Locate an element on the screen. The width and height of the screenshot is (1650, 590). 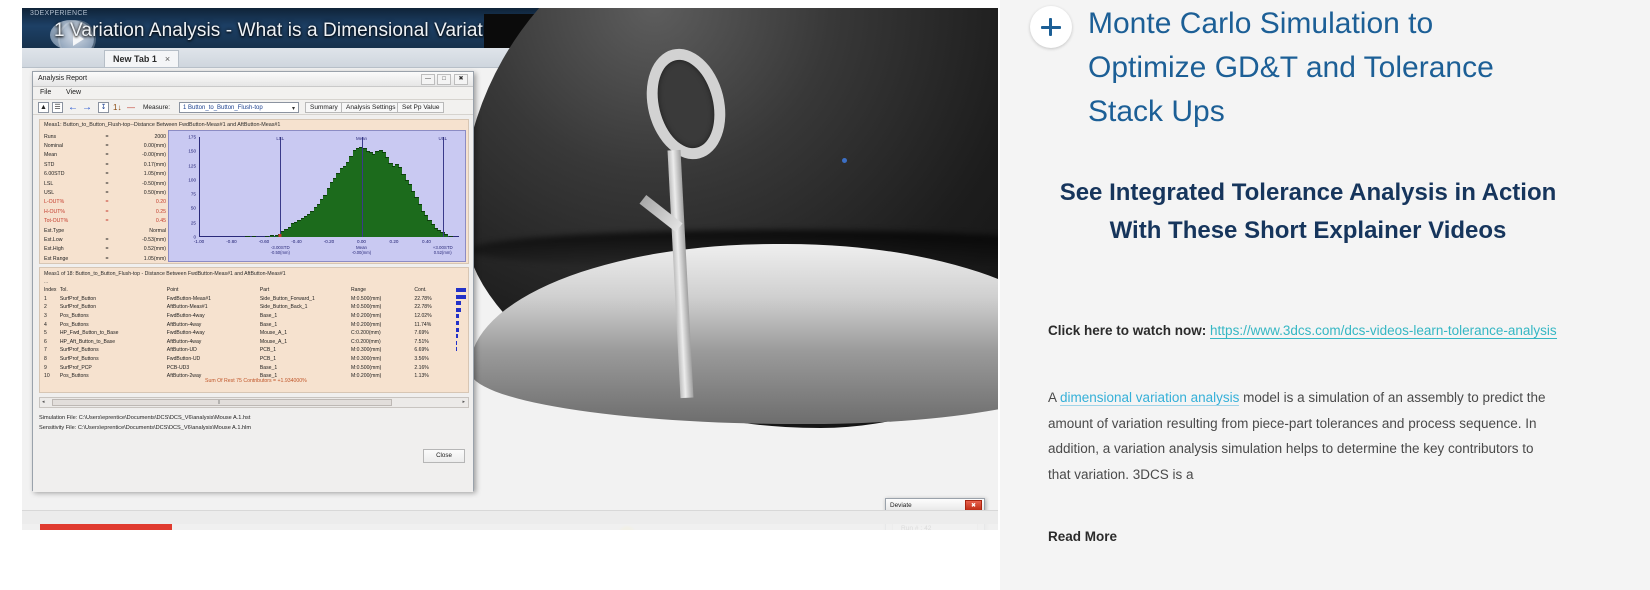
y-tick-label: 75 is located at coordinates (193, 194).